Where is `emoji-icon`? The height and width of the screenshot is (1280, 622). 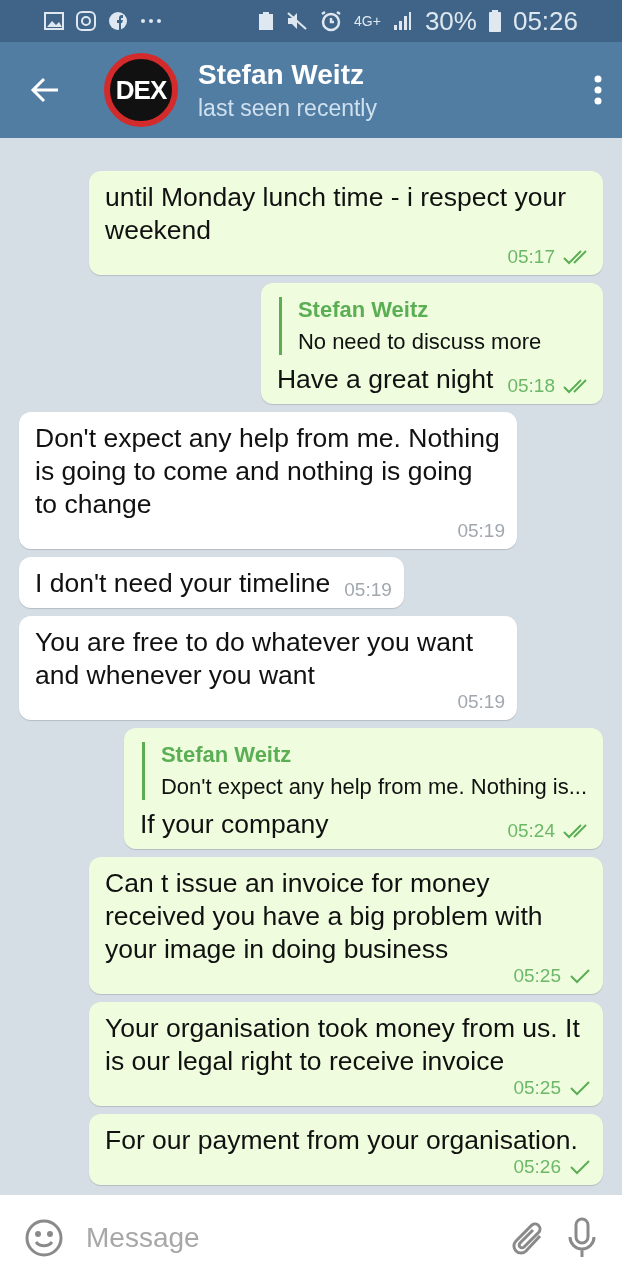 emoji-icon is located at coordinates (44, 1237).